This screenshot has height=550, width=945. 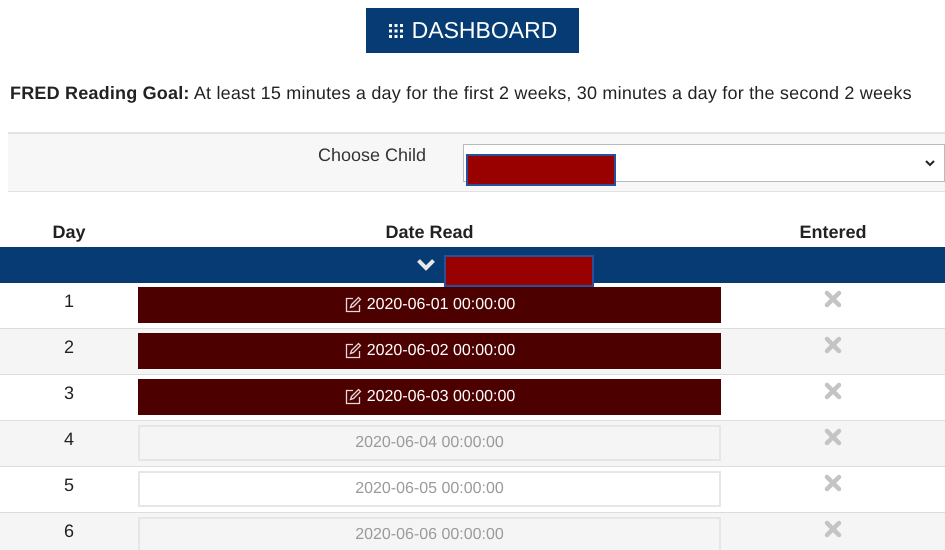 I want to click on day-cell-text: 1, so click(x=68, y=301).